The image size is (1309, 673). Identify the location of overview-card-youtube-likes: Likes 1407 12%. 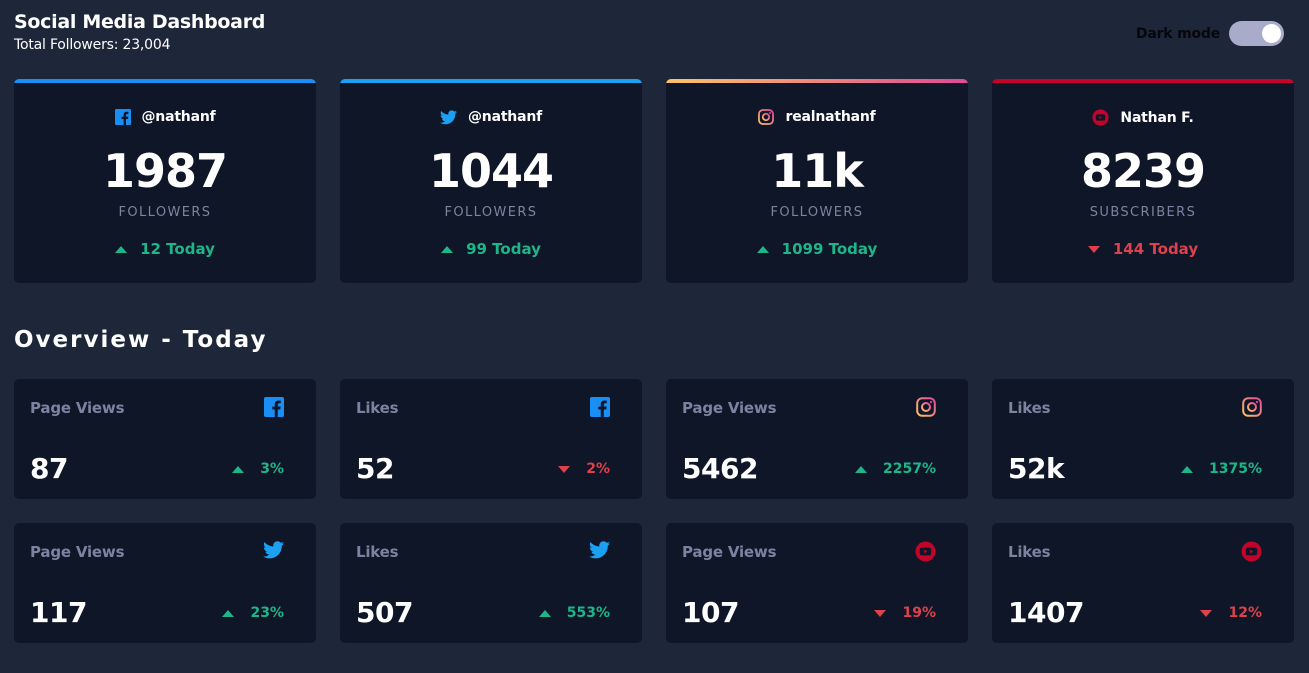
(1143, 583).